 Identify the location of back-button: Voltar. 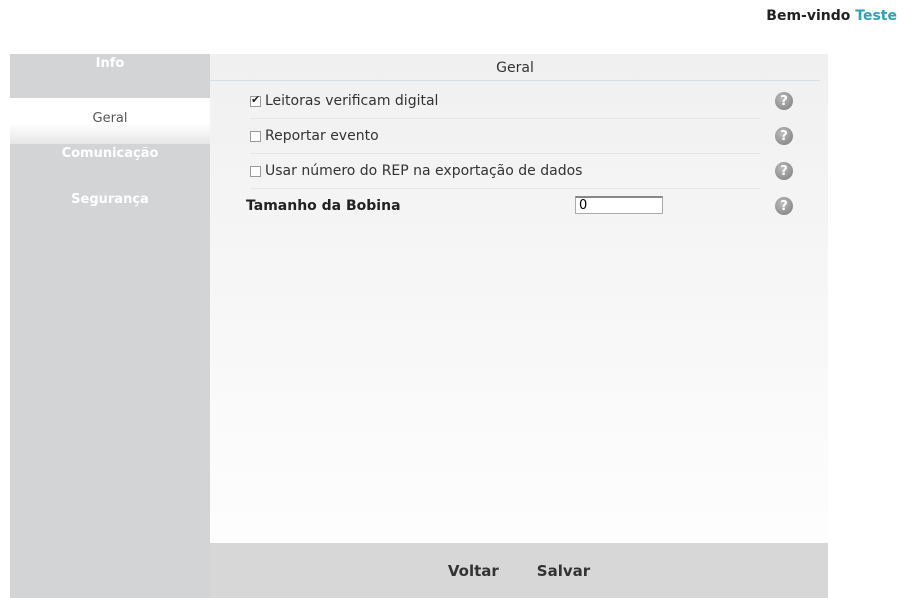
(473, 571).